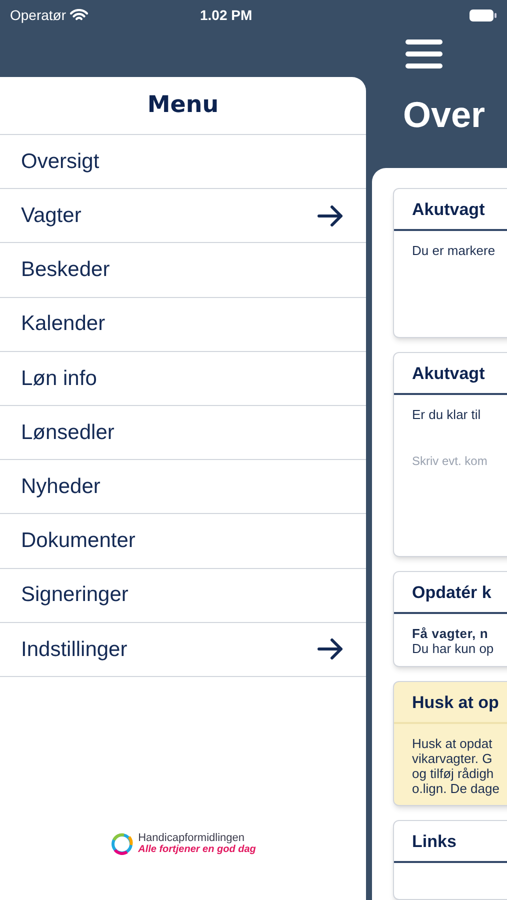 Image resolution: width=507 pixels, height=900 pixels. I want to click on menu-icon, so click(424, 54).